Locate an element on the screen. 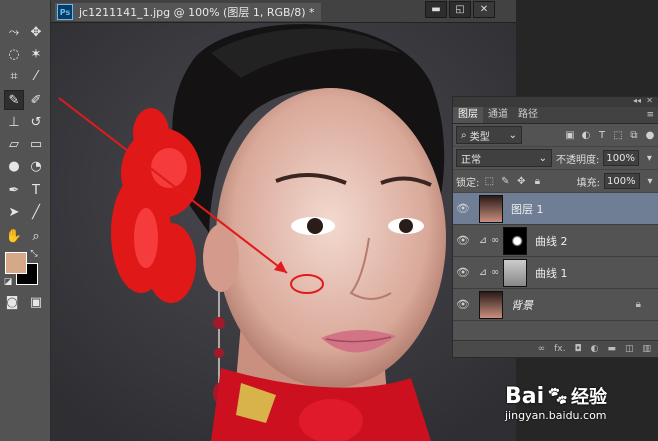 This screenshot has height=441, width=658. history-brush-icon: ↺ is located at coordinates (36, 122).